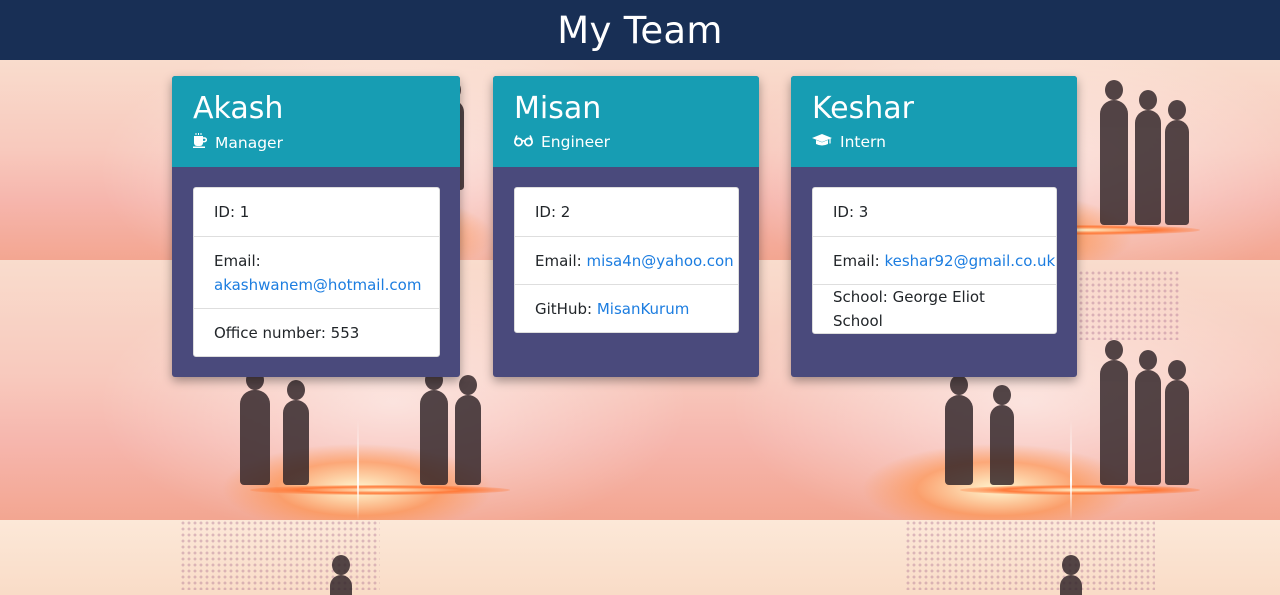  I want to click on coffee-mug-icon, so click(204, 142).